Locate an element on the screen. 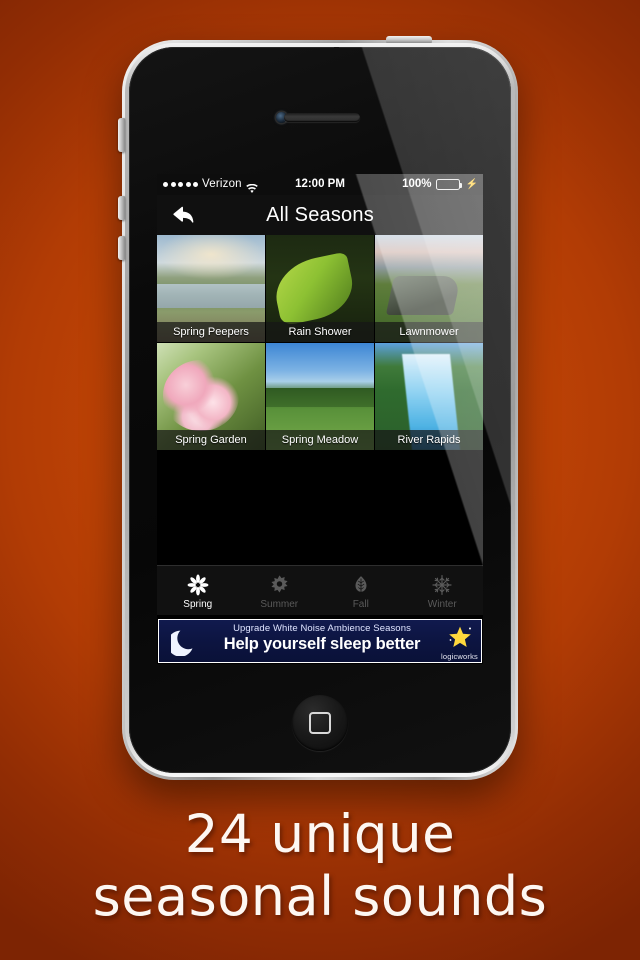 This screenshot has height=960, width=640. sound-tile-lawnmower: Lawnmower is located at coordinates (429, 288).